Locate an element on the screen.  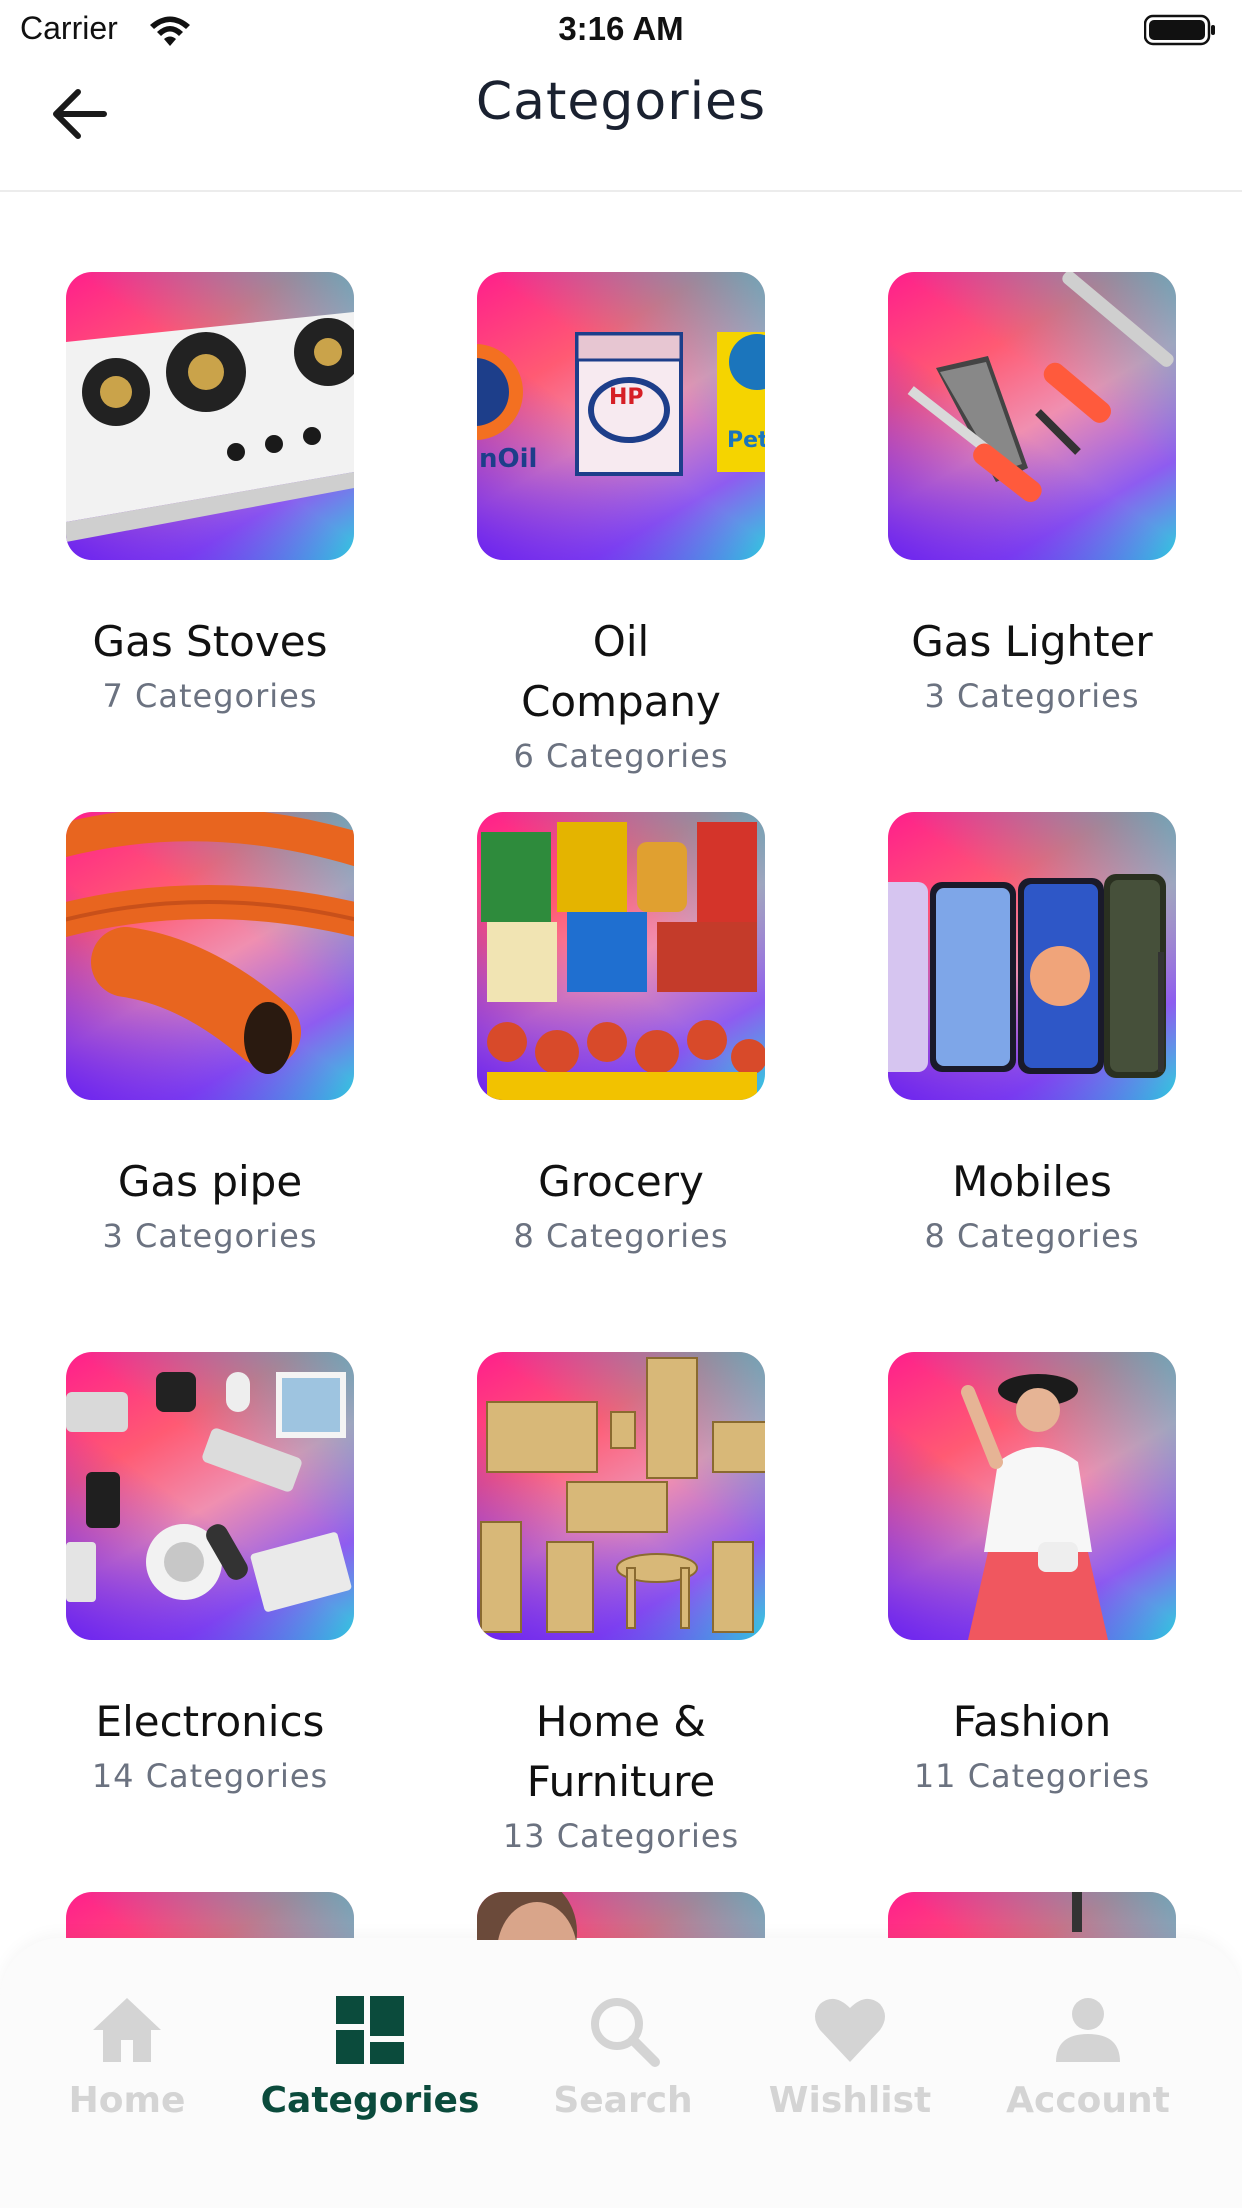
fashion-model-icon is located at coordinates (1034, 1507).